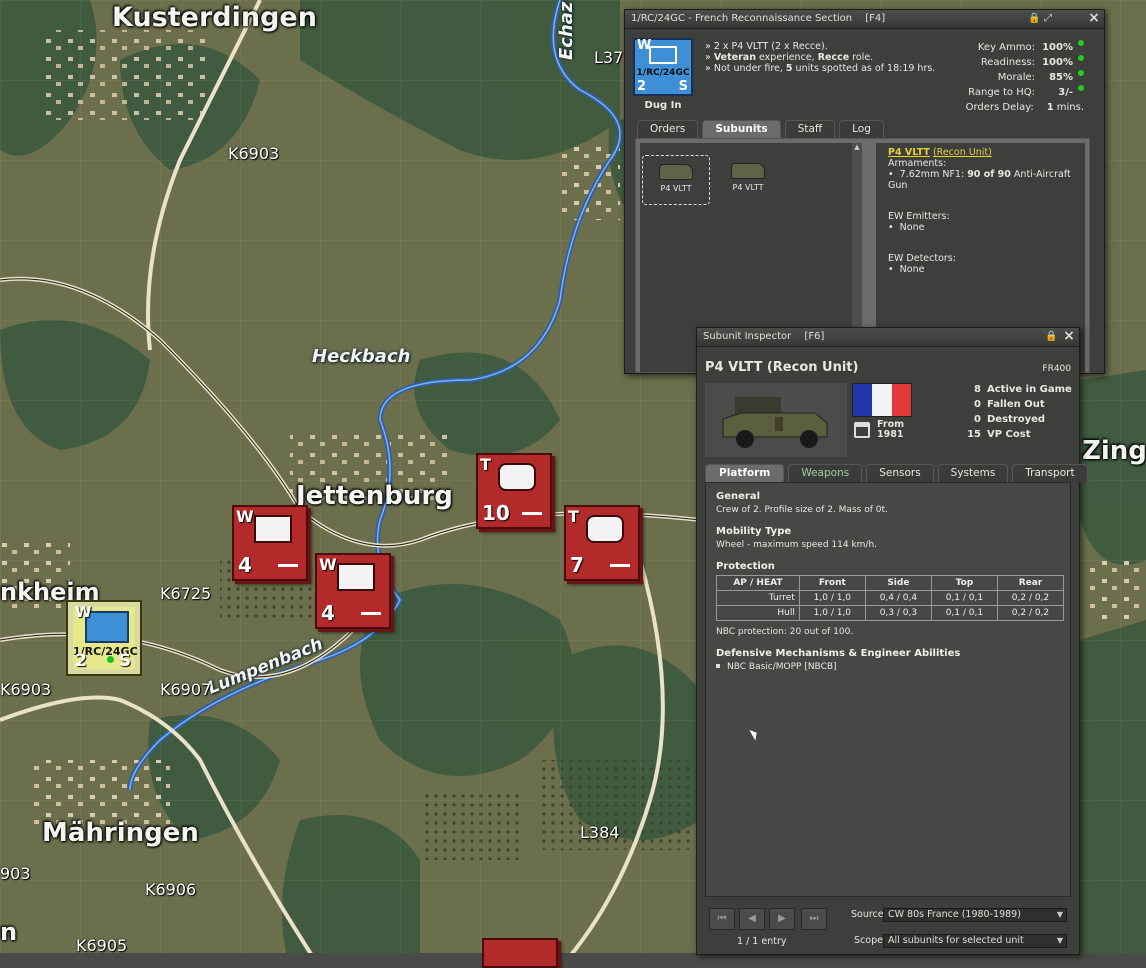 The height and width of the screenshot is (968, 1146). What do you see at coordinates (890, 430) in the screenshot?
I see `service-year: From 1981` at bounding box center [890, 430].